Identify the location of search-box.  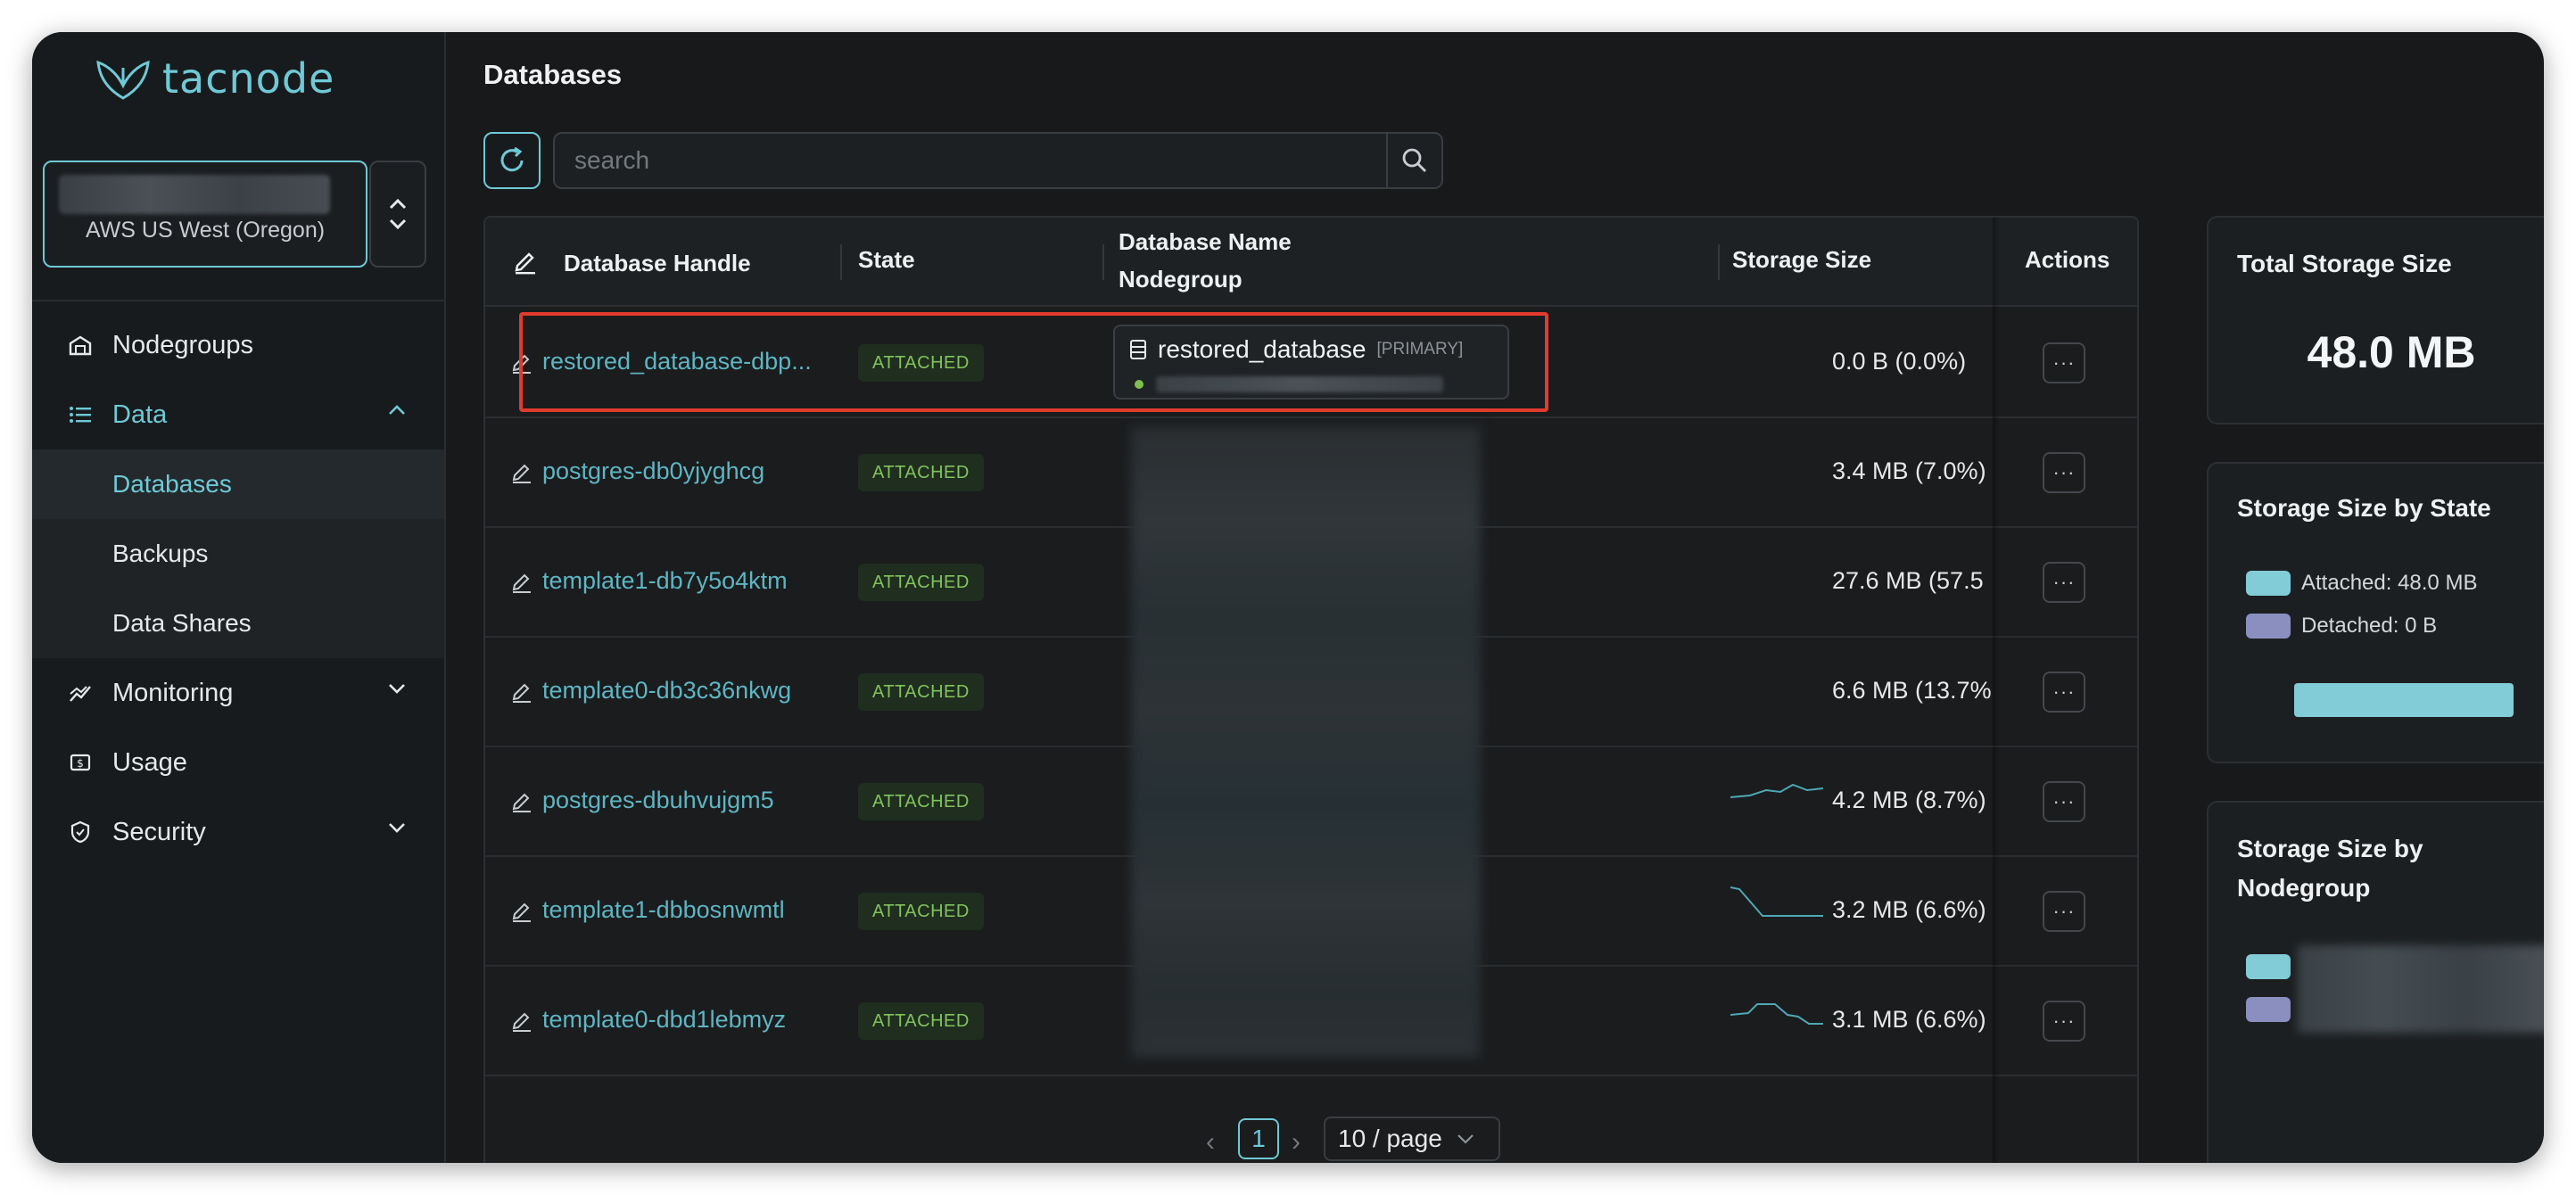
(998, 160).